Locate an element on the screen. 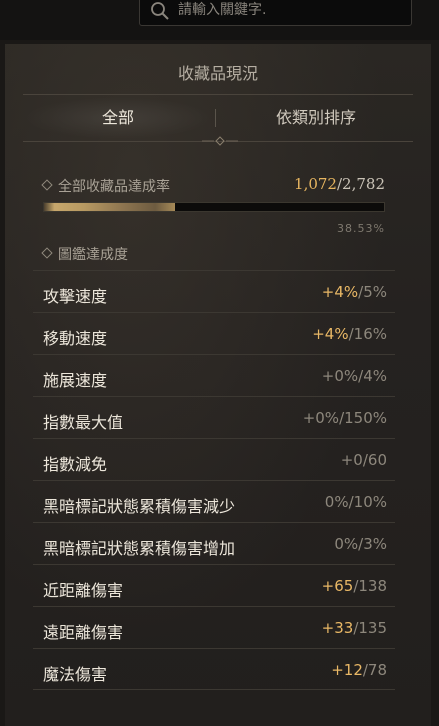  stat-name: 移動速度 is located at coordinates (75, 338).